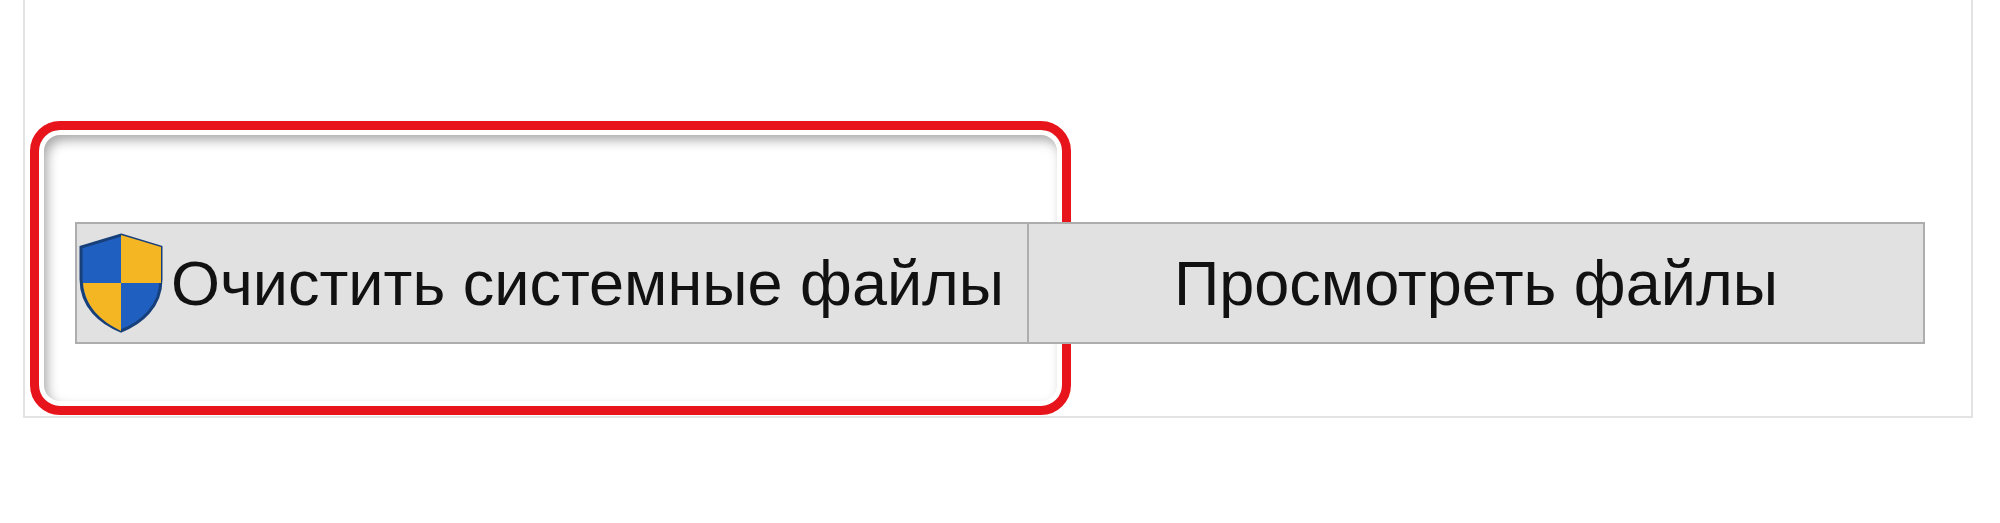 This screenshot has height=523, width=2000. Describe the element at coordinates (121, 283) in the screenshot. I see `shield-icon` at that location.